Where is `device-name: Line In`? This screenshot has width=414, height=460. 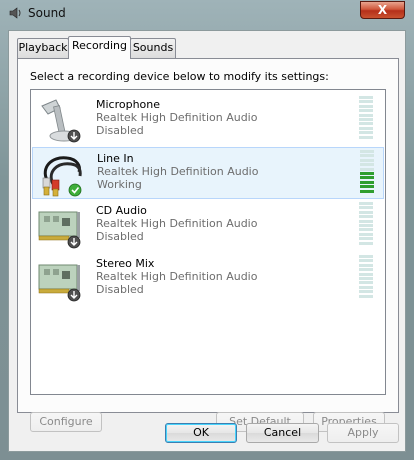
device-name: Line In is located at coordinates (115, 158).